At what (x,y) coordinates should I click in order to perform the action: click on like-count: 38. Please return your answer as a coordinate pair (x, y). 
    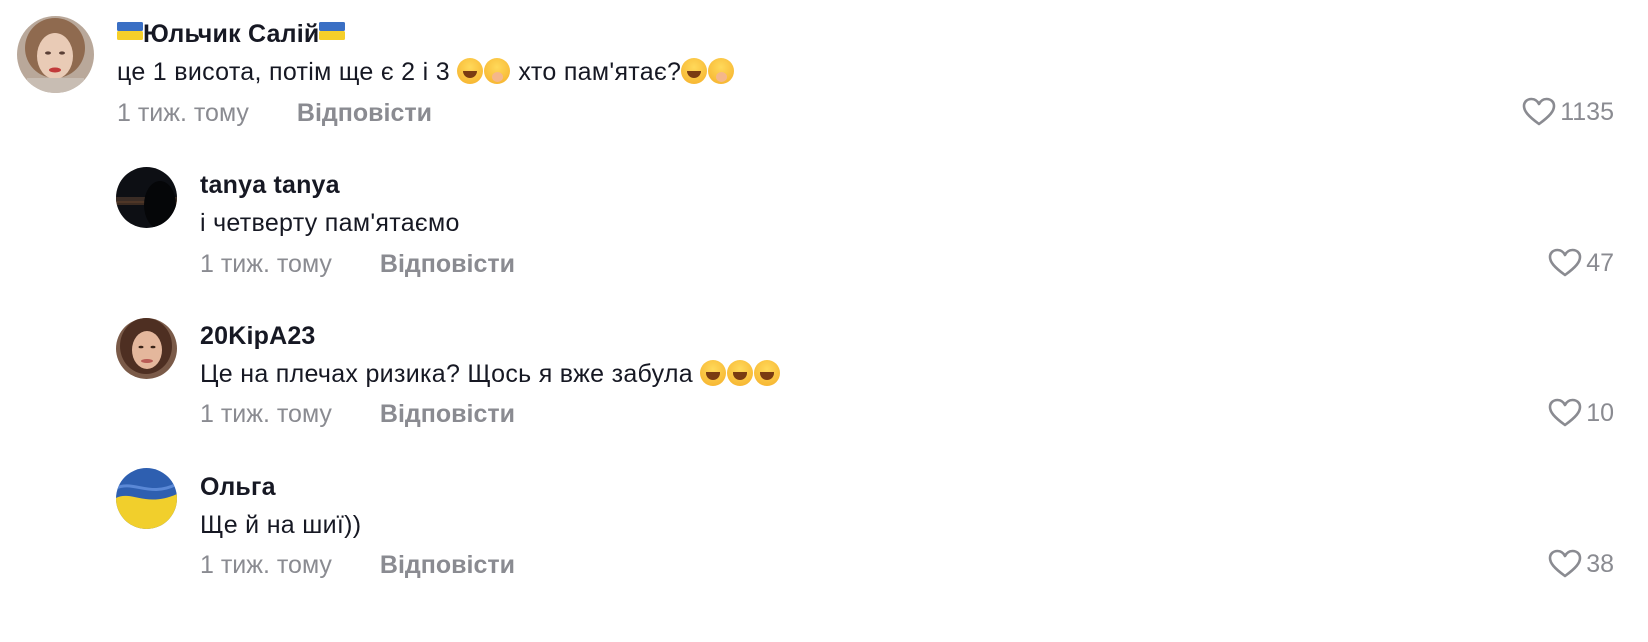
    Looking at the image, I should click on (1600, 563).